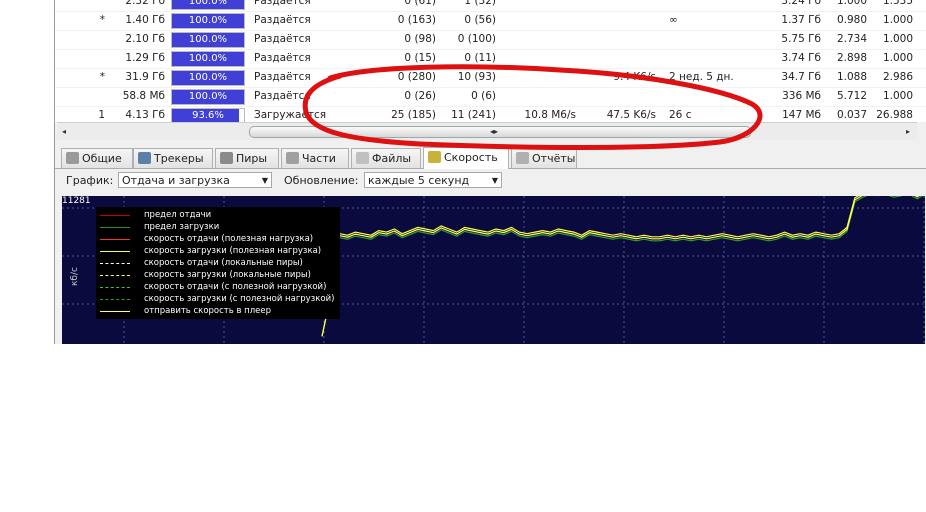 The height and width of the screenshot is (512, 926). I want to click on cell-avail: 1.535, so click(897, 3).